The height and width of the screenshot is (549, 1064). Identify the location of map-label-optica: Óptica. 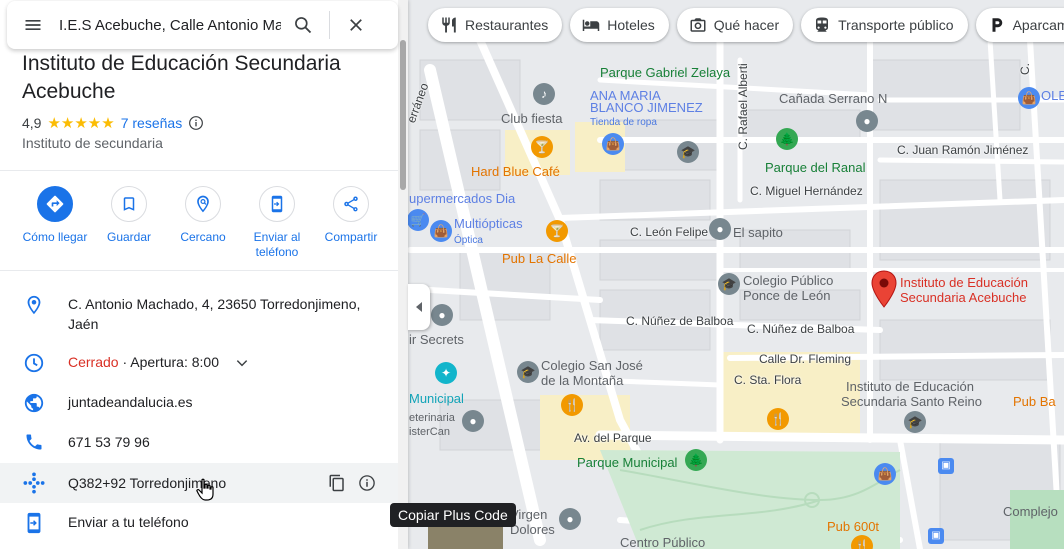
(468, 240).